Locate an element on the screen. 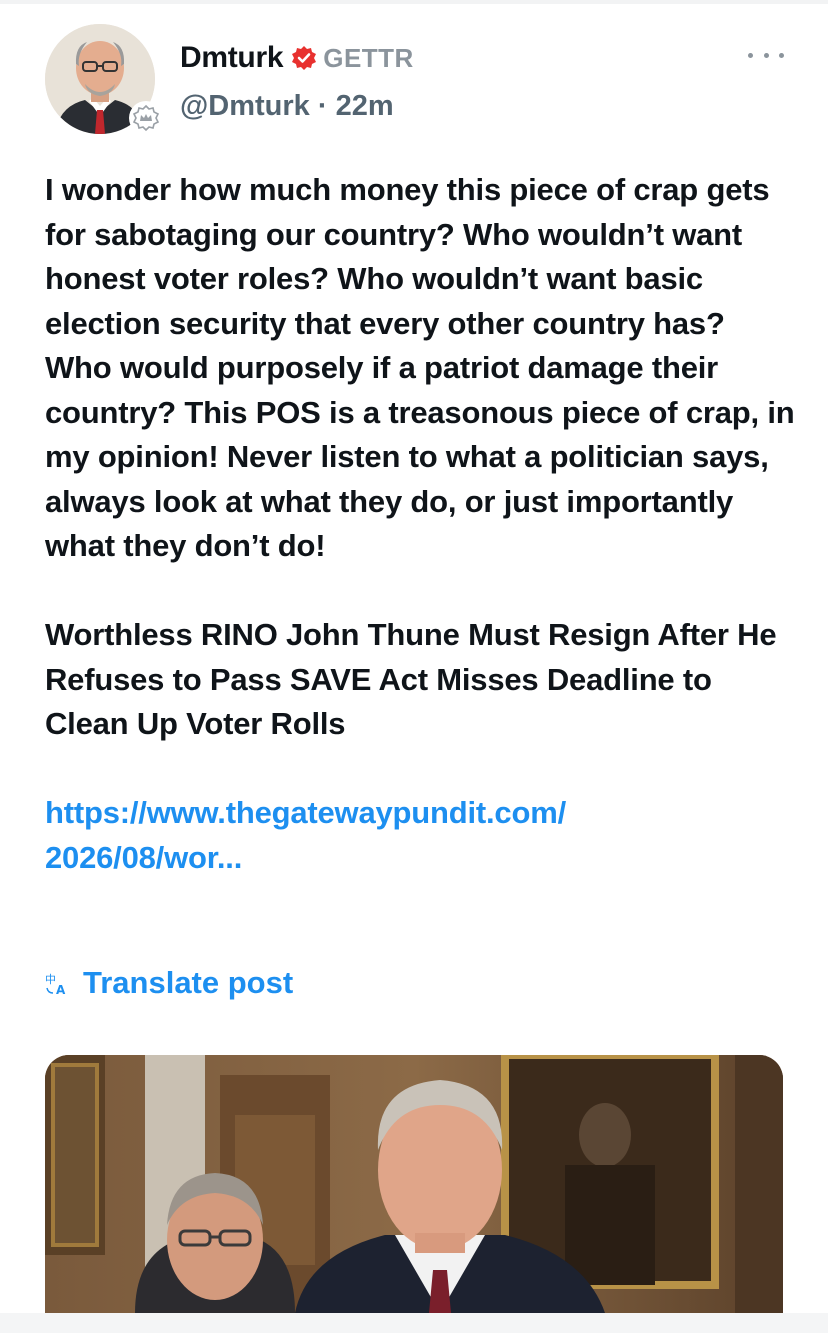 This screenshot has height=1333, width=828. translate-post-label: Translate post is located at coordinates (188, 983).